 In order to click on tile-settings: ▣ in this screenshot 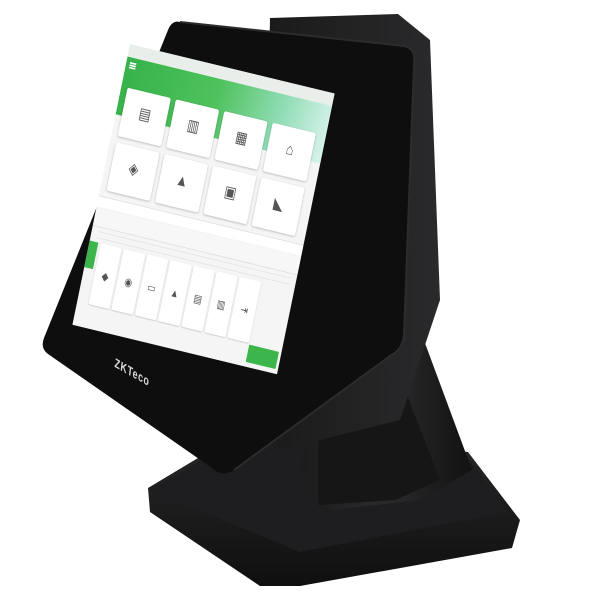, I will do `click(230, 195)`.